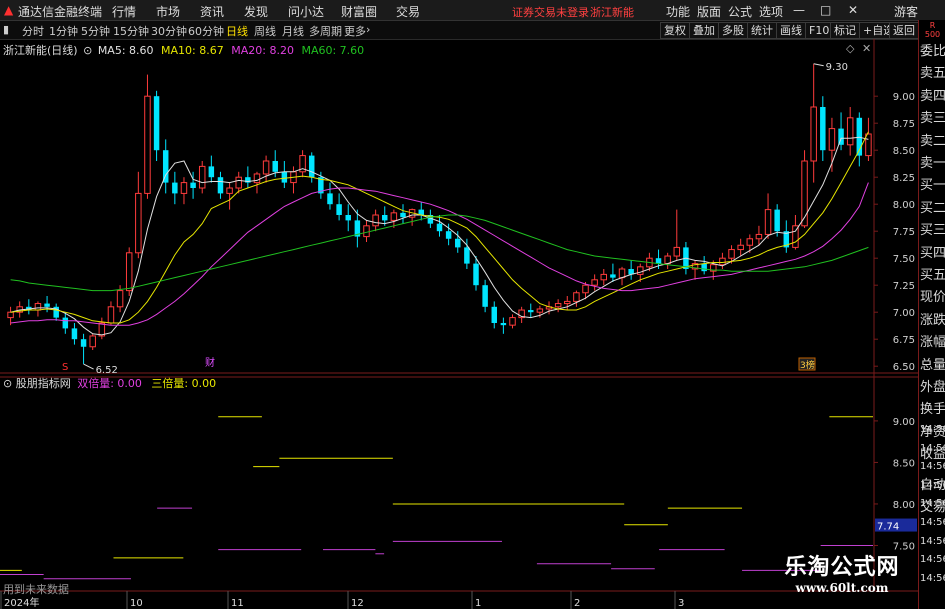  What do you see at coordinates (33, 31) in the screenshot?
I see `tab-fenshi: 分时` at bounding box center [33, 31].